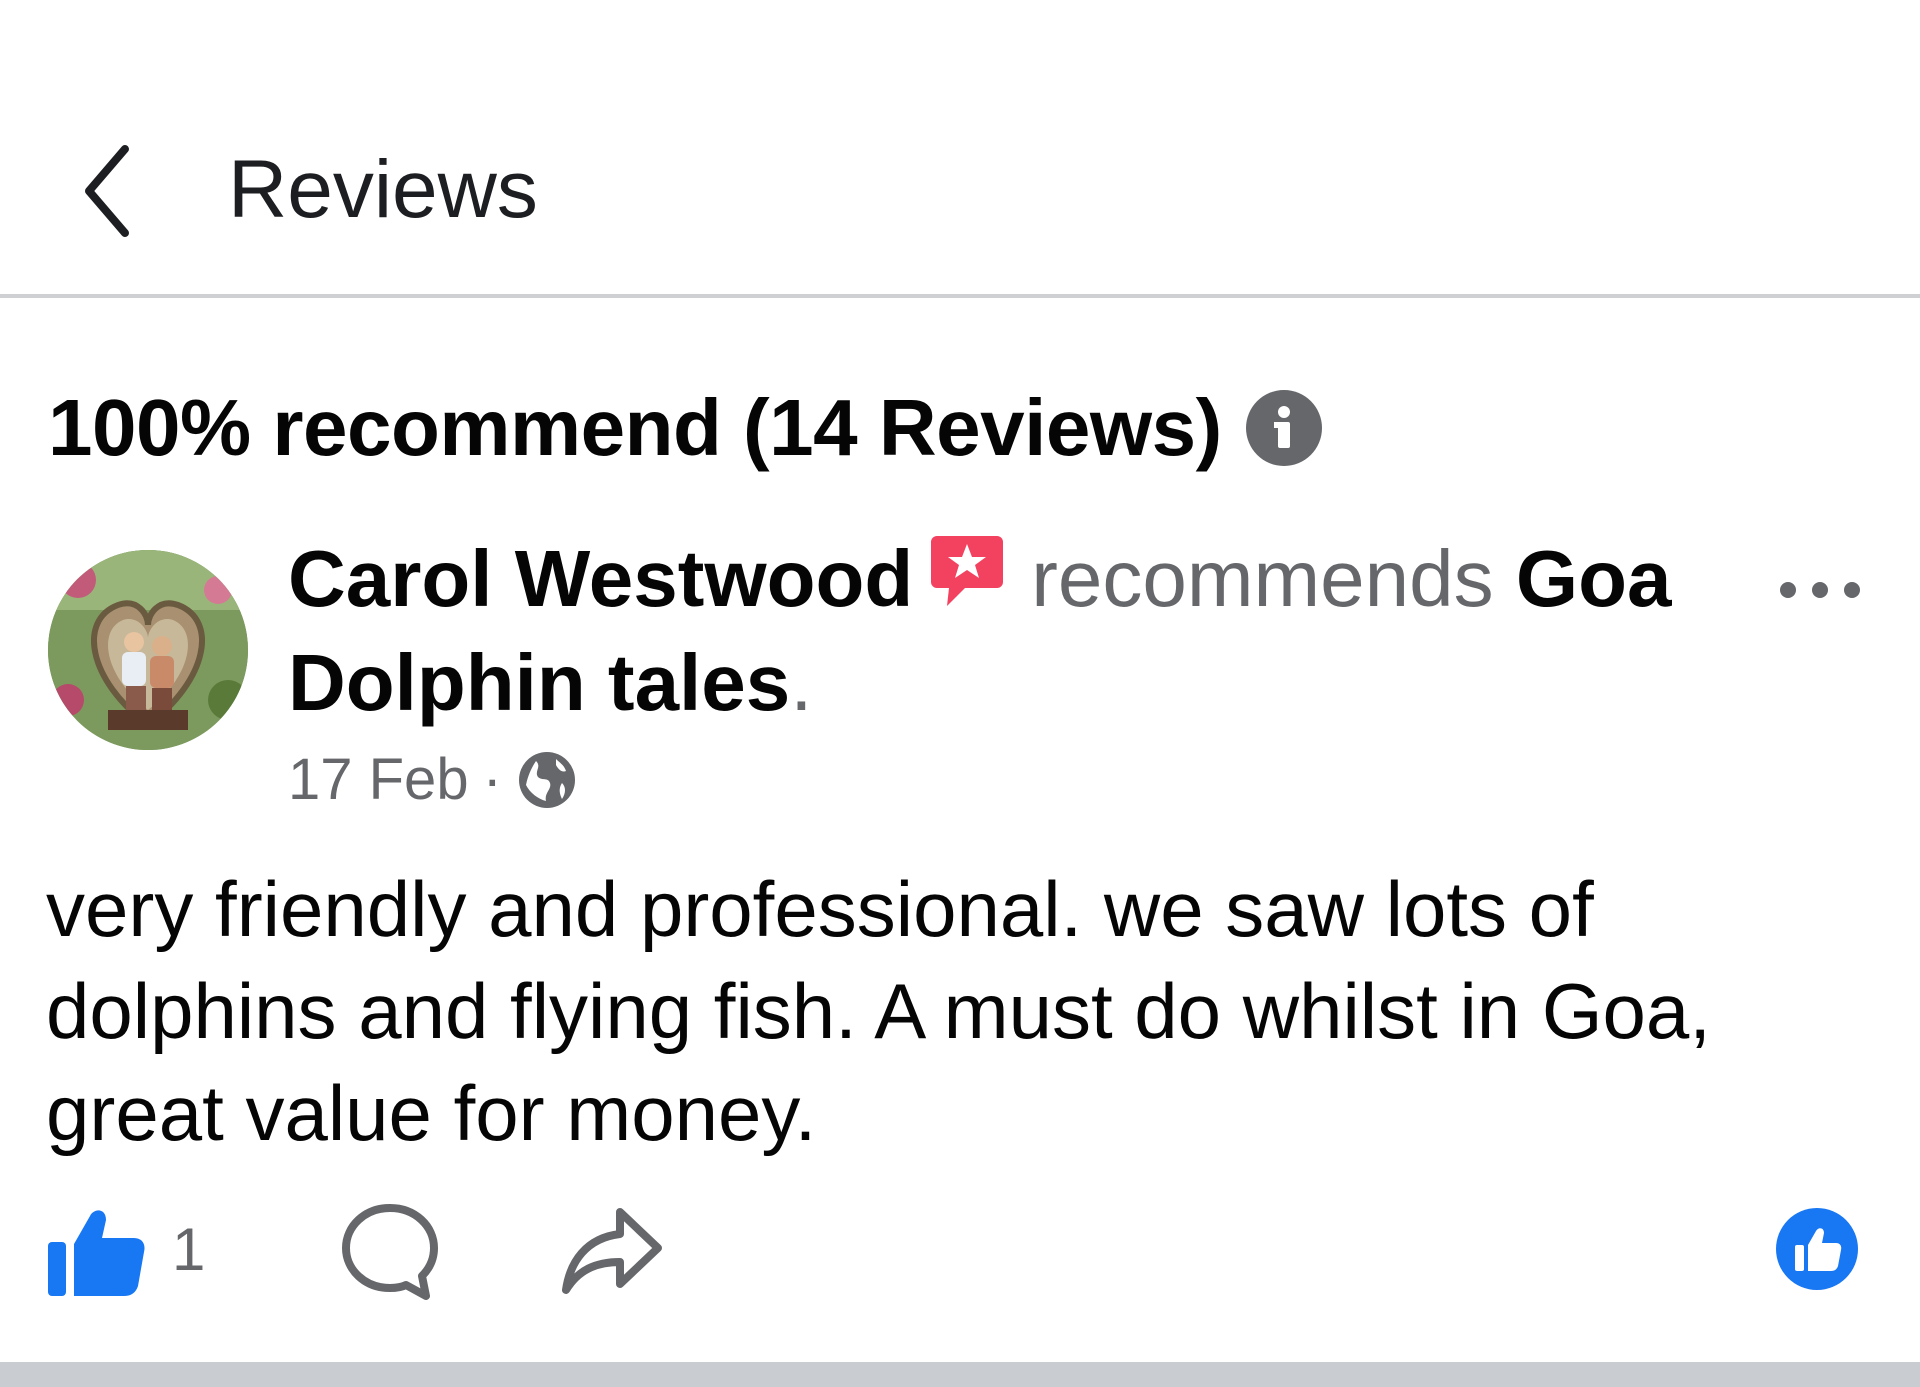 This screenshot has width=1920, height=1387. What do you see at coordinates (612, 1251) in the screenshot?
I see `share-arrow-icon` at bounding box center [612, 1251].